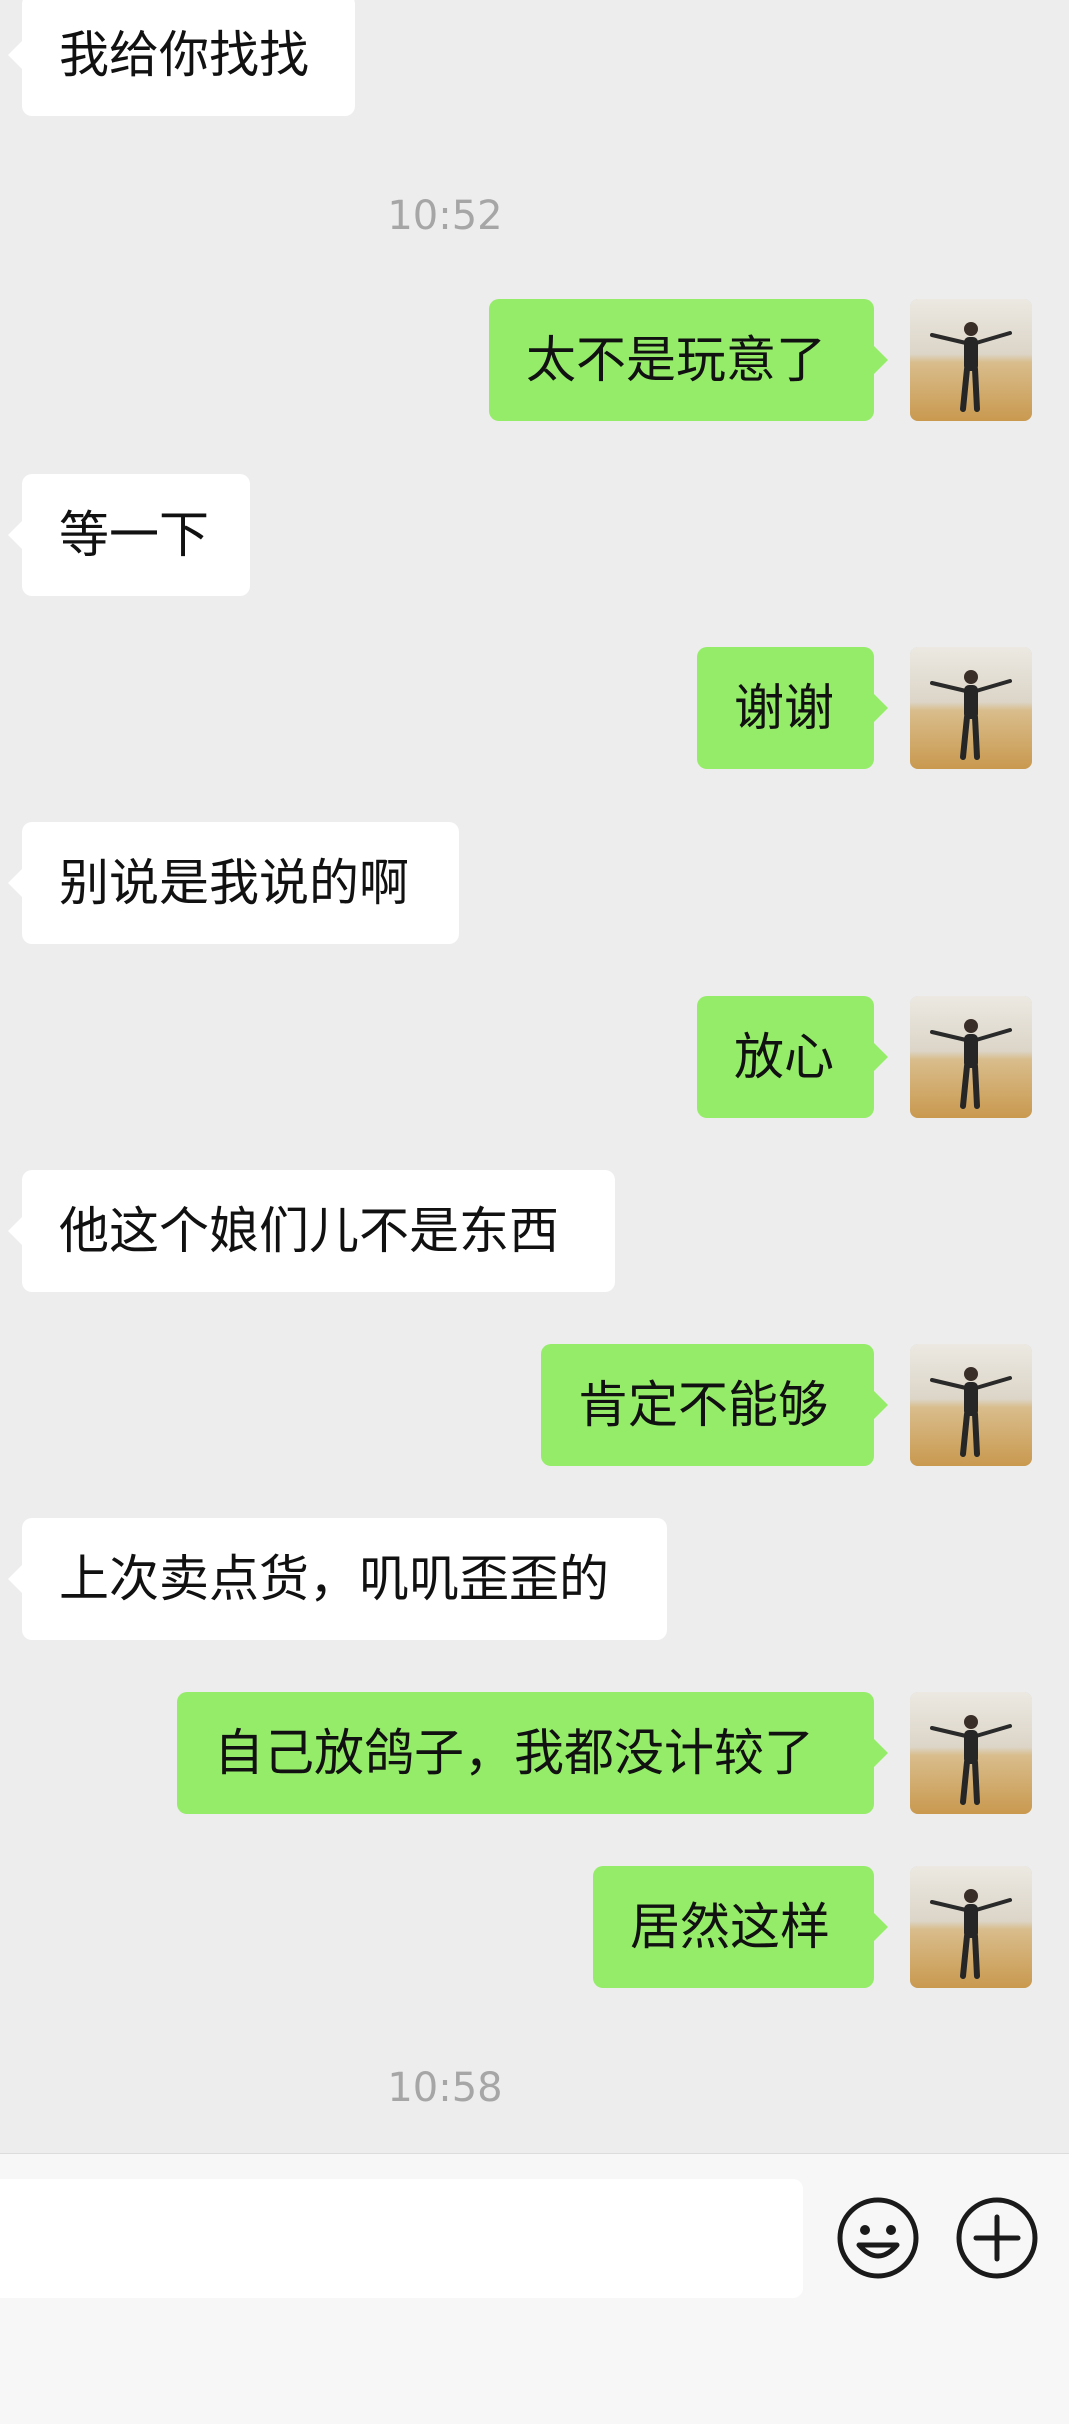 The height and width of the screenshot is (2424, 1069). What do you see at coordinates (784, 708) in the screenshot?
I see `message-text: 谢谢` at bounding box center [784, 708].